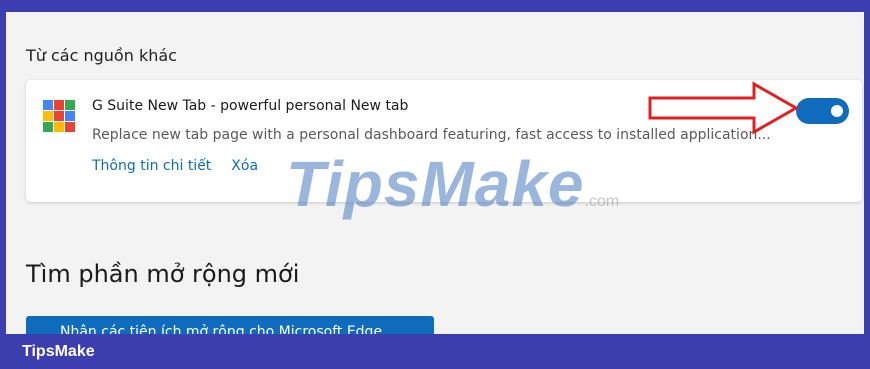  Describe the element at coordinates (59, 116) in the screenshot. I see `g-suite-grid-icon` at that location.